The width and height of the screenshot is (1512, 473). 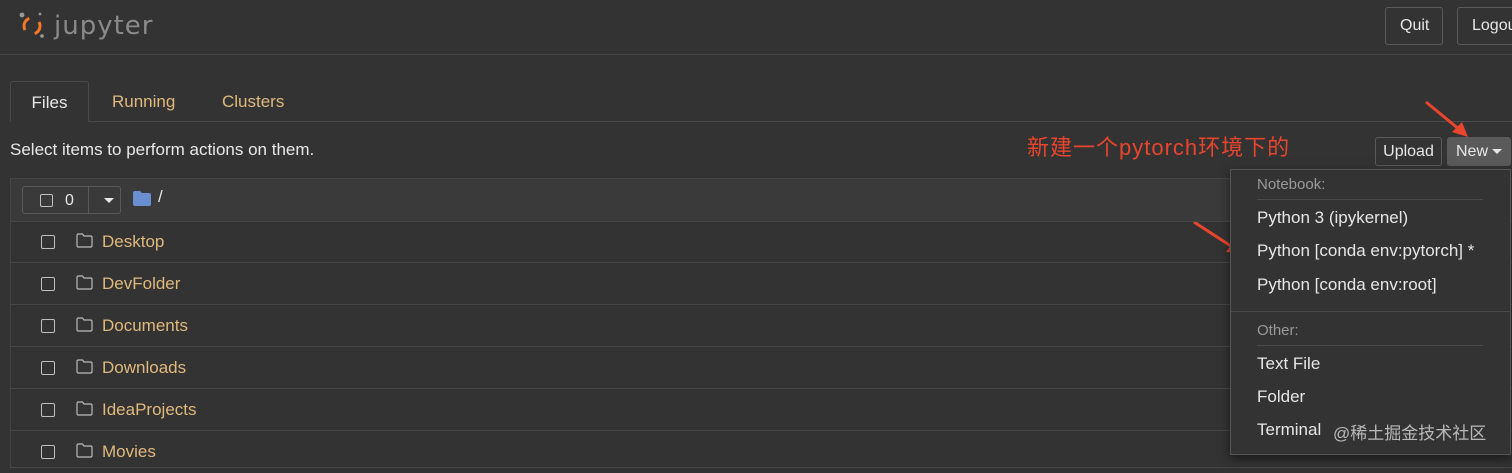 What do you see at coordinates (1347, 285) in the screenshot?
I see `menu-item-conda-root: Python [conda env:root]` at bounding box center [1347, 285].